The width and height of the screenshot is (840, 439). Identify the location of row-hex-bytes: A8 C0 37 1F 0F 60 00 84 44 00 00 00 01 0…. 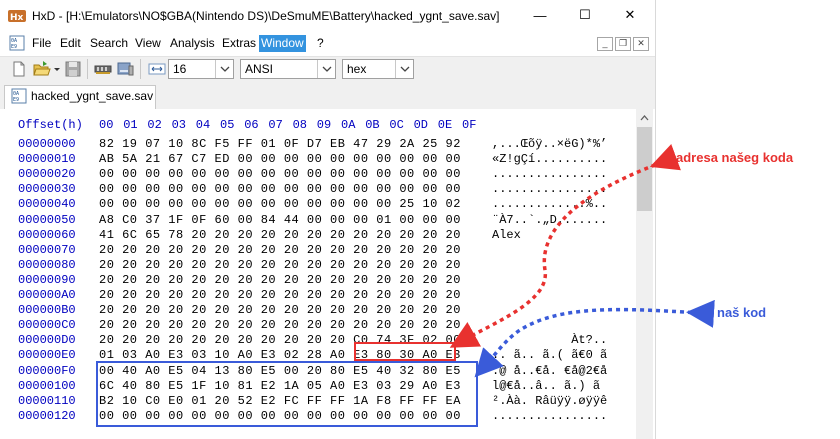
(280, 220).